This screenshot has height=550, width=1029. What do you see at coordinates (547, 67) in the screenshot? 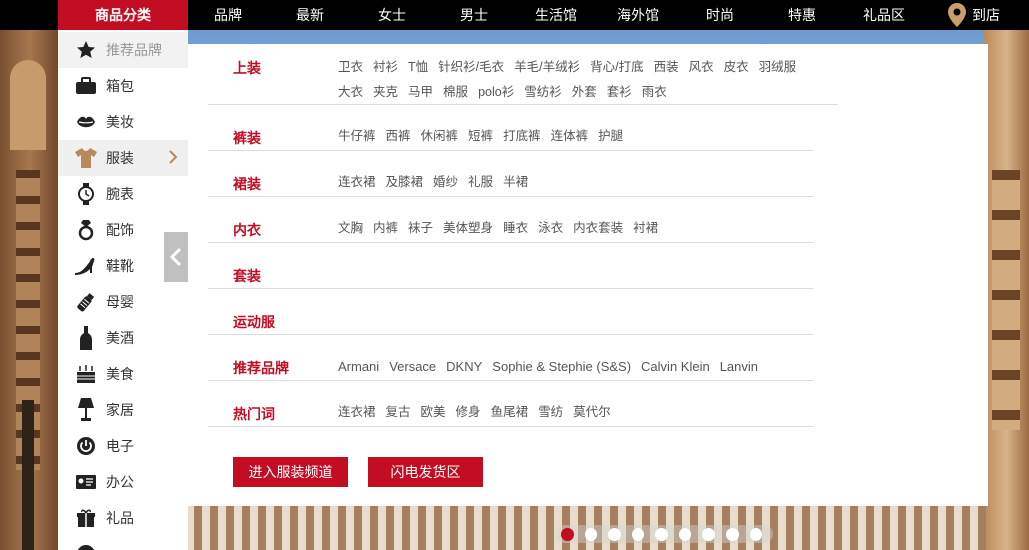
I see `link-item: 羊毛/羊绒衫` at bounding box center [547, 67].